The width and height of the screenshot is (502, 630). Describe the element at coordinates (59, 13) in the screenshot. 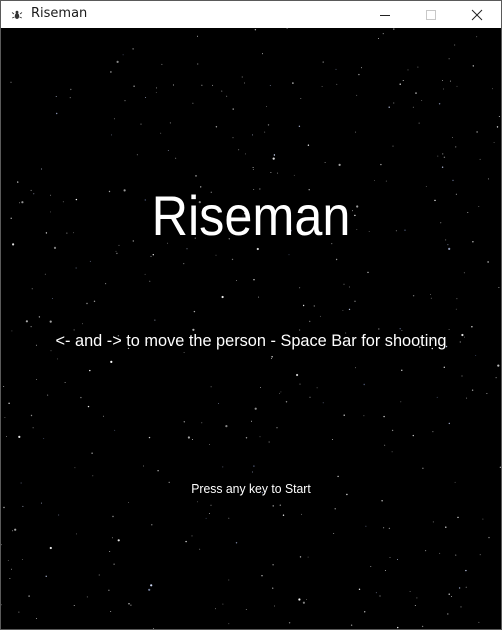

I see `window-title: Riseman` at that location.